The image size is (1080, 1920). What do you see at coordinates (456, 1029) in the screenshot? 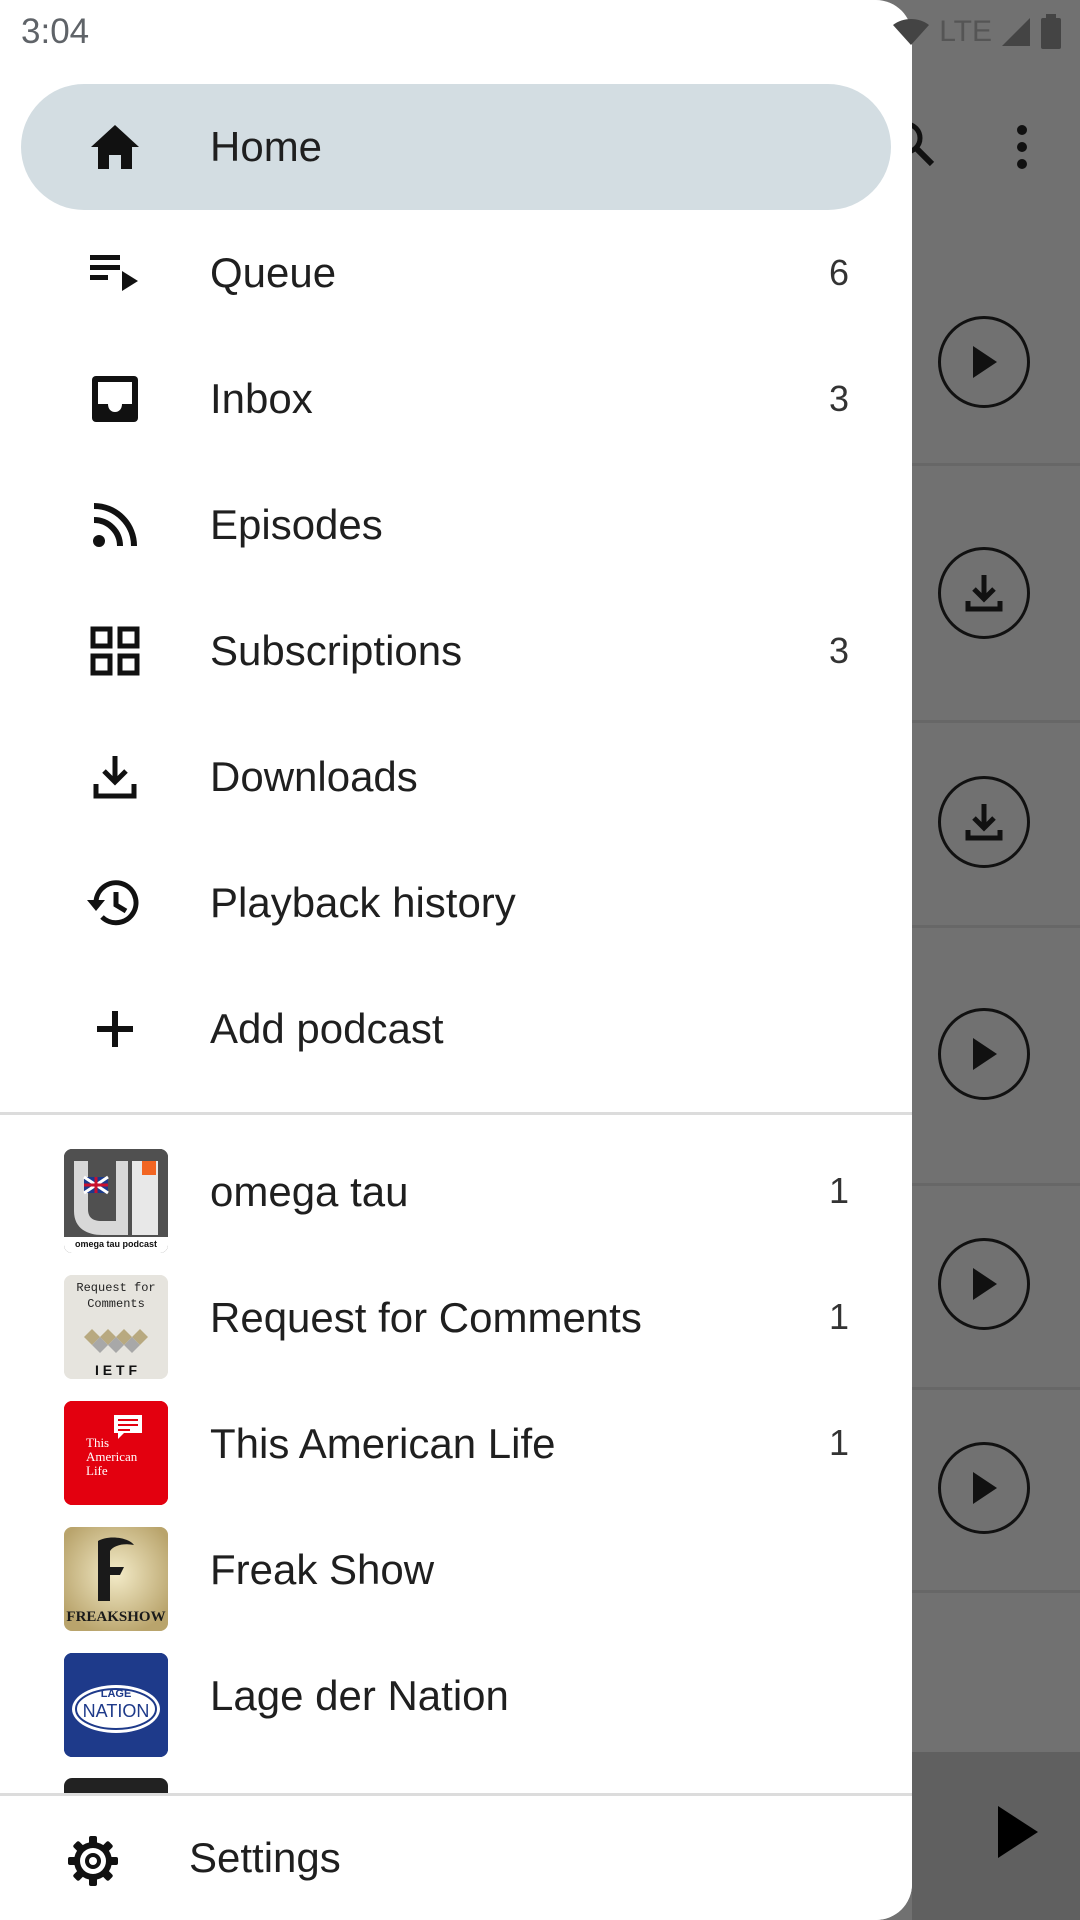
I see `nav-item-add-podcast: Add podcast` at bounding box center [456, 1029].